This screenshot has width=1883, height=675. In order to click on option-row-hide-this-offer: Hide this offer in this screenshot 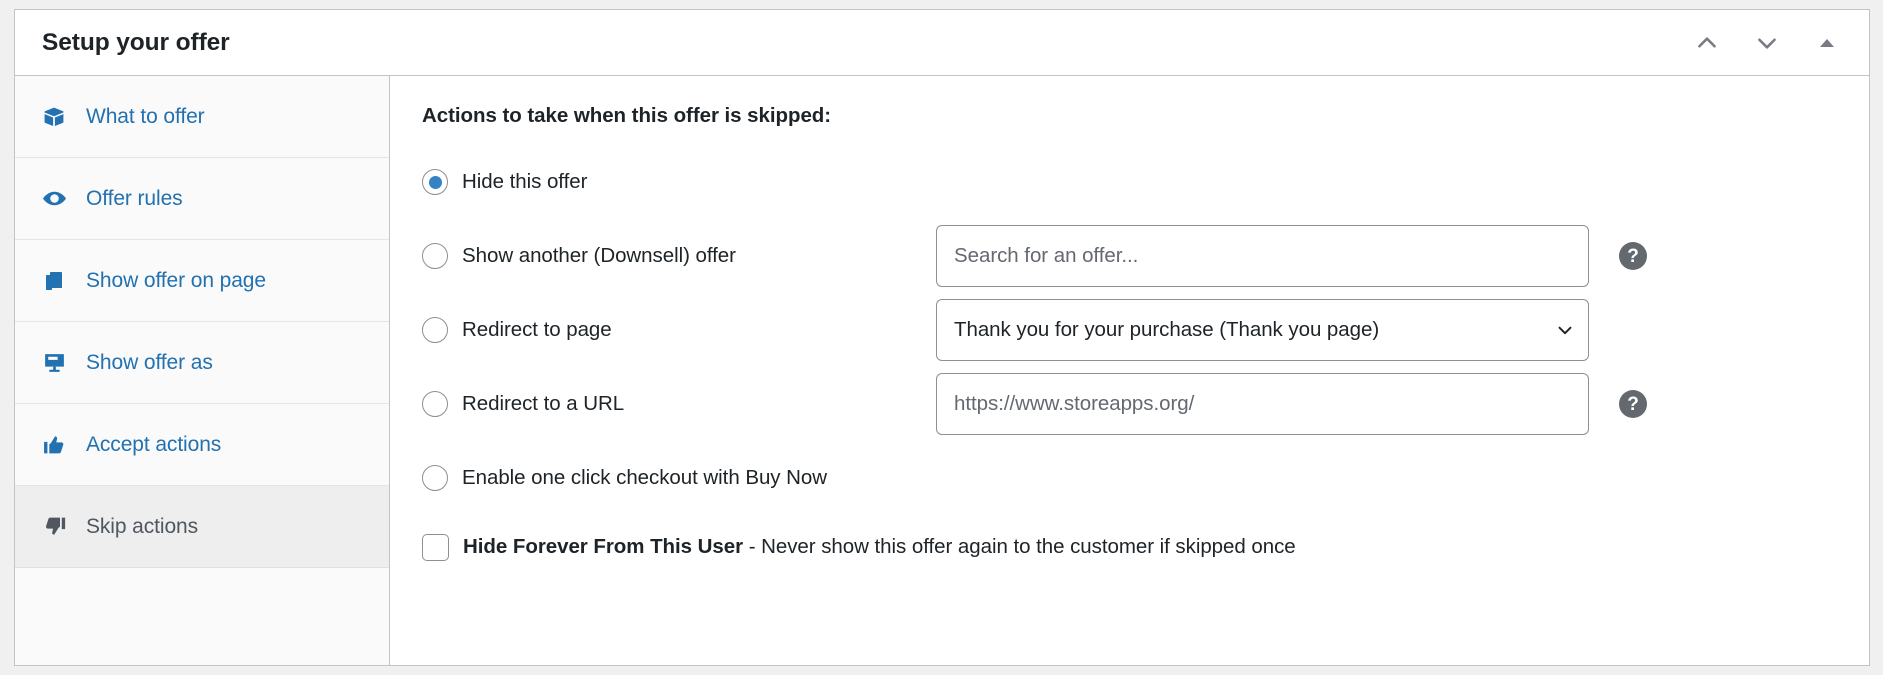, I will do `click(1145, 182)`.